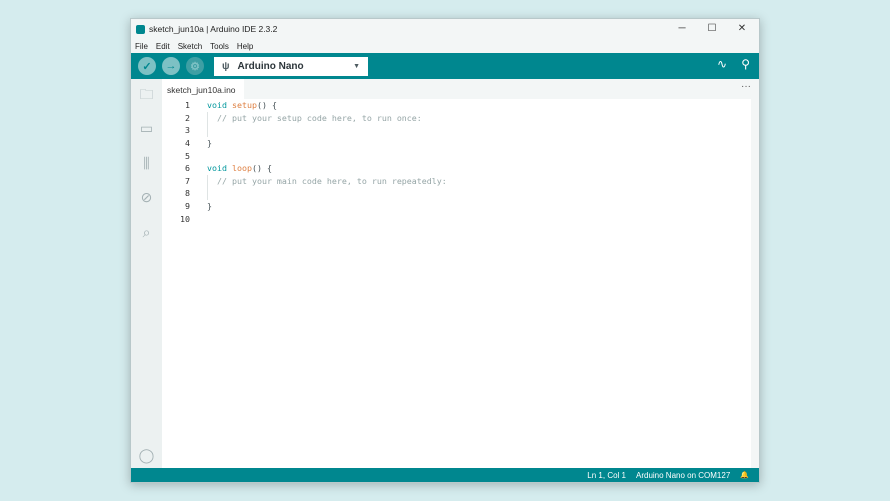 The height and width of the screenshot is (501, 890). Describe the element at coordinates (712, 29) in the screenshot. I see `maximize-button: ☐` at that location.